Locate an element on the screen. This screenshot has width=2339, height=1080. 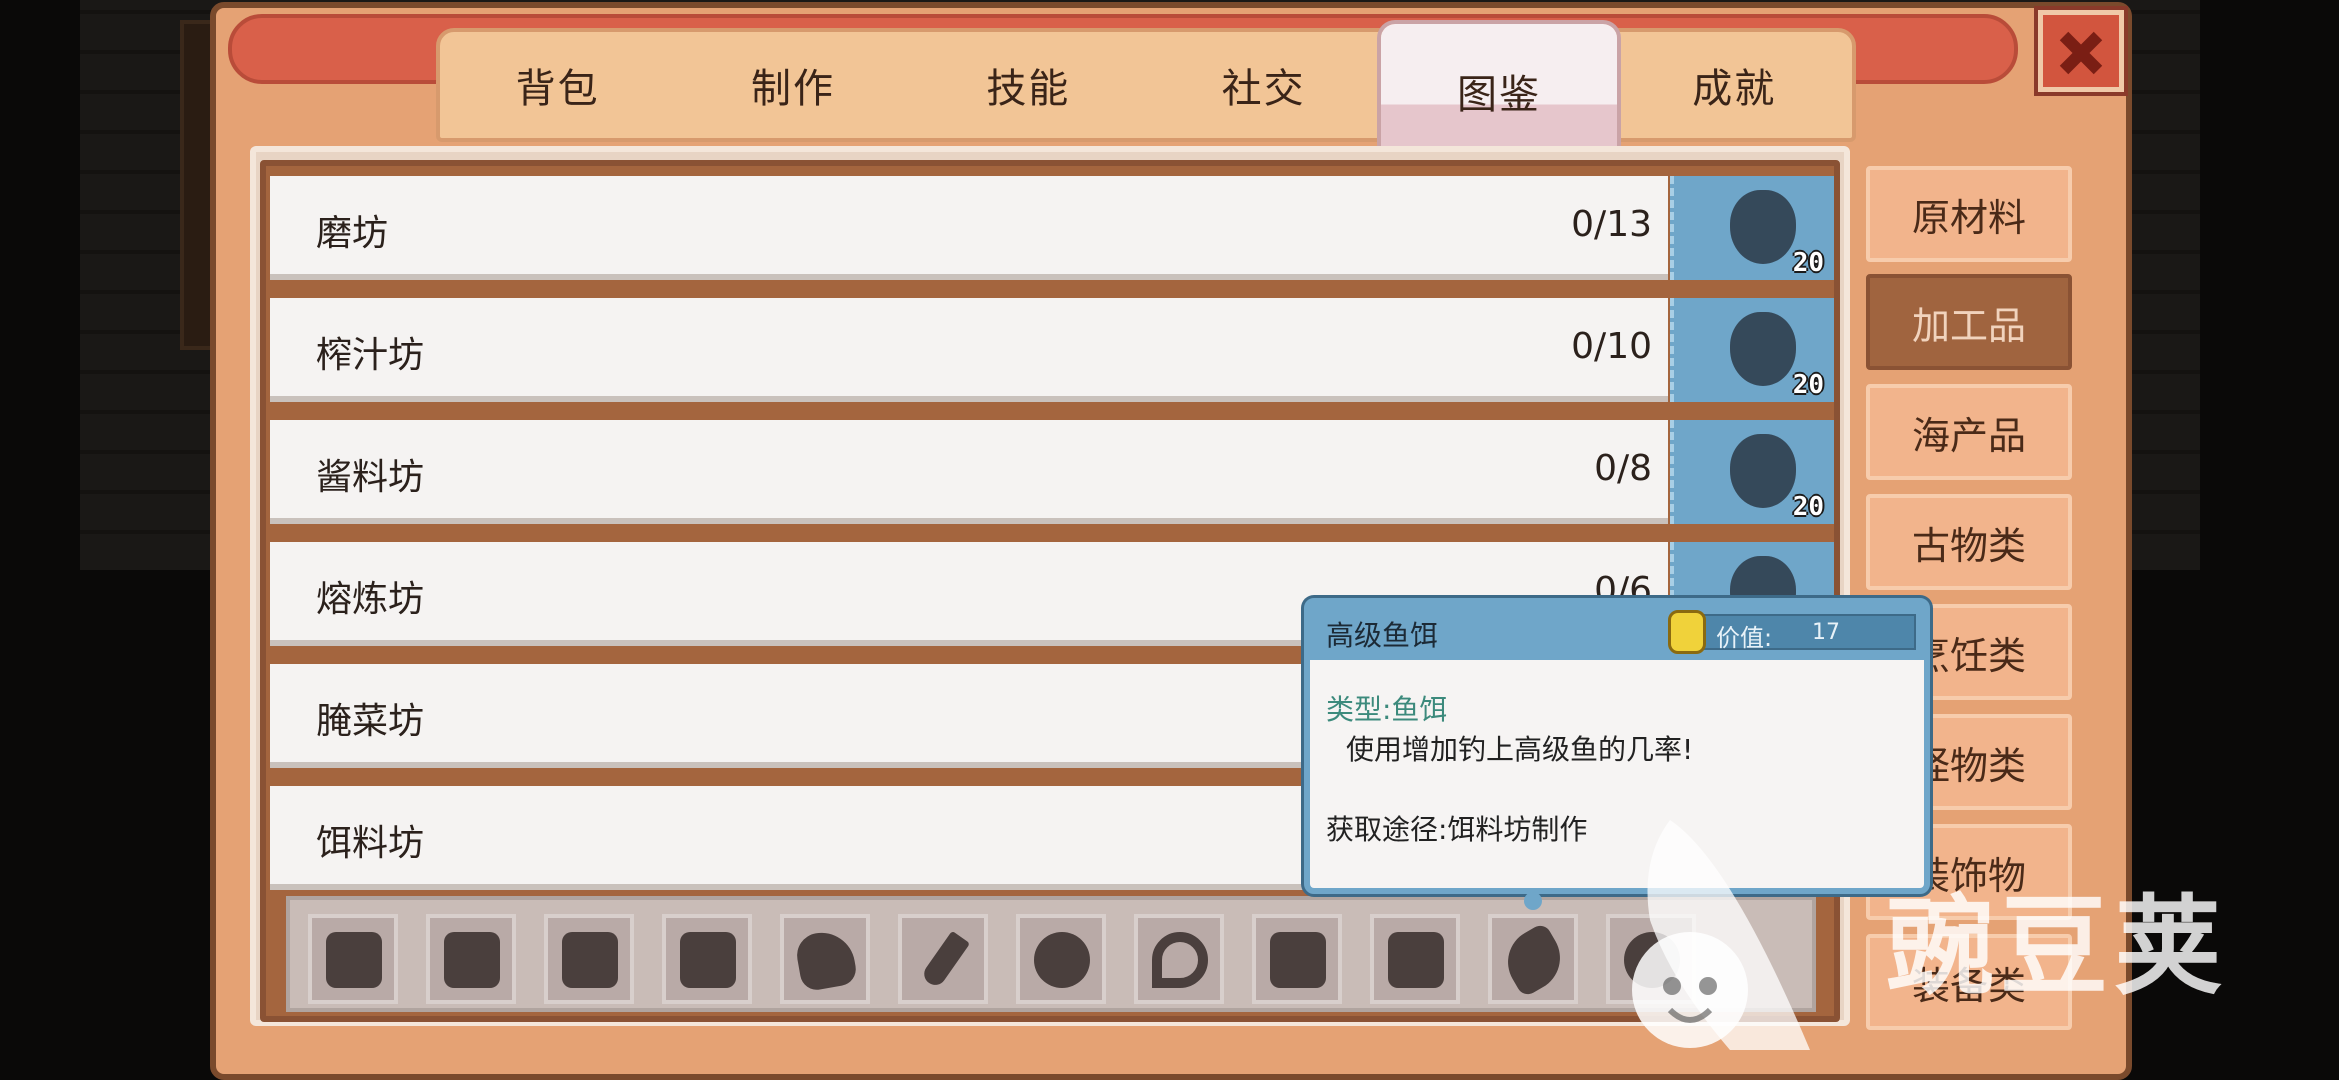
tab-collection: 图鉴 is located at coordinates (1499, 101).